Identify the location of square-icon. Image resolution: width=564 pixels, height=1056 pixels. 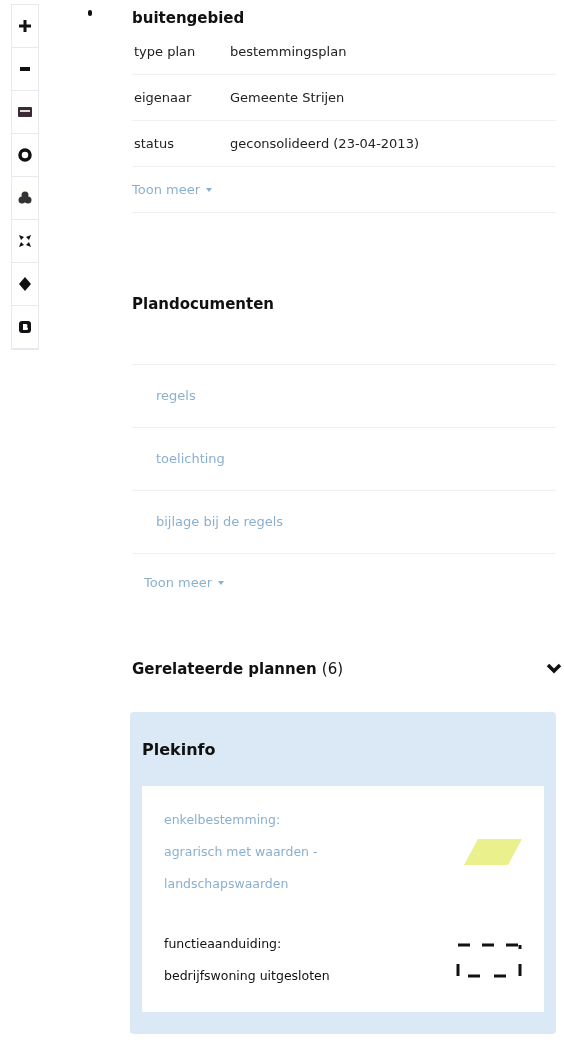
(25, 327).